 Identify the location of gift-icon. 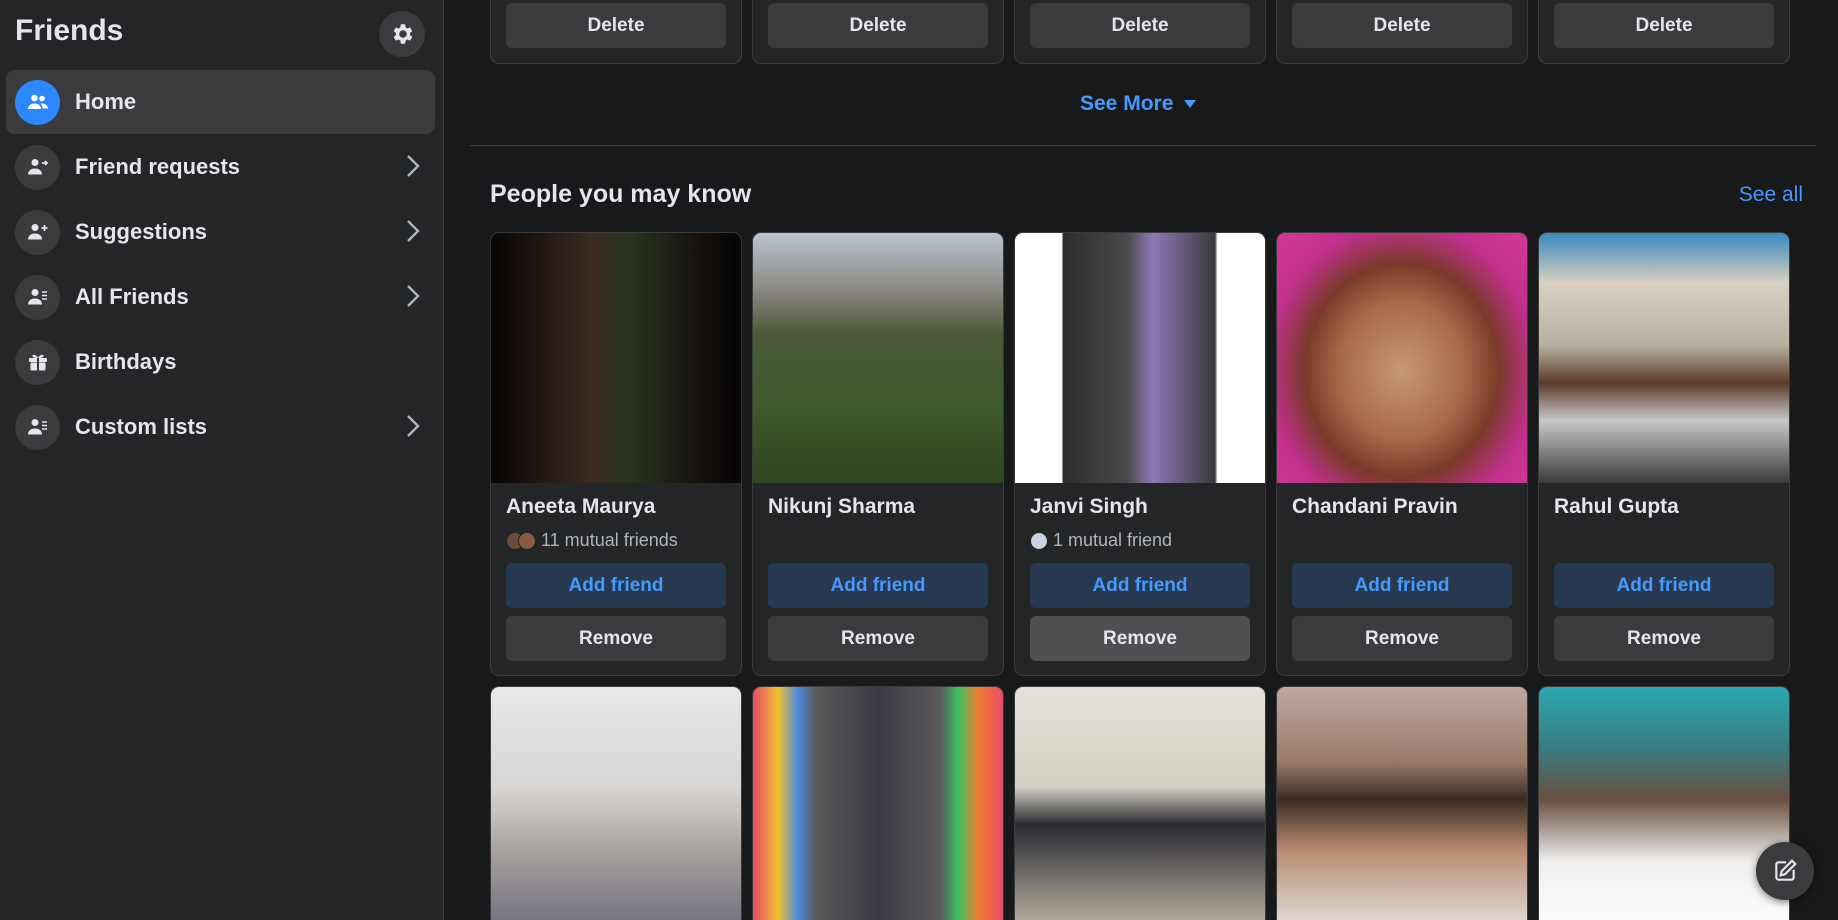
(37, 362).